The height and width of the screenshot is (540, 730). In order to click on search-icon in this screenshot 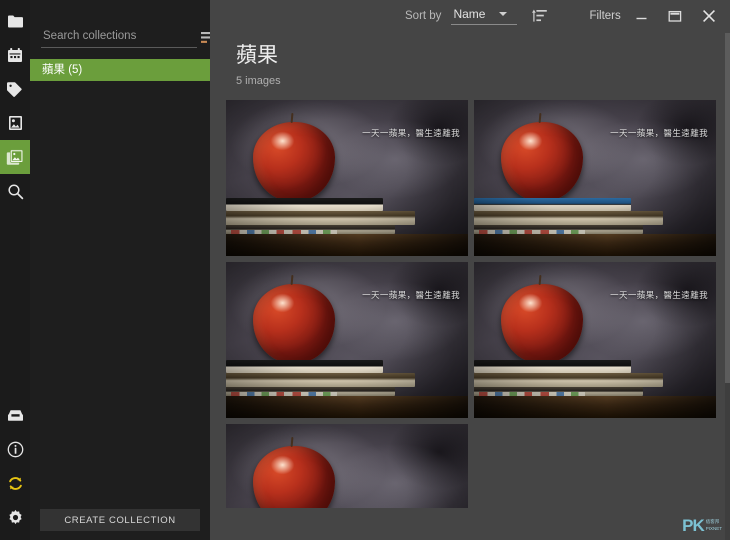, I will do `click(15, 191)`.